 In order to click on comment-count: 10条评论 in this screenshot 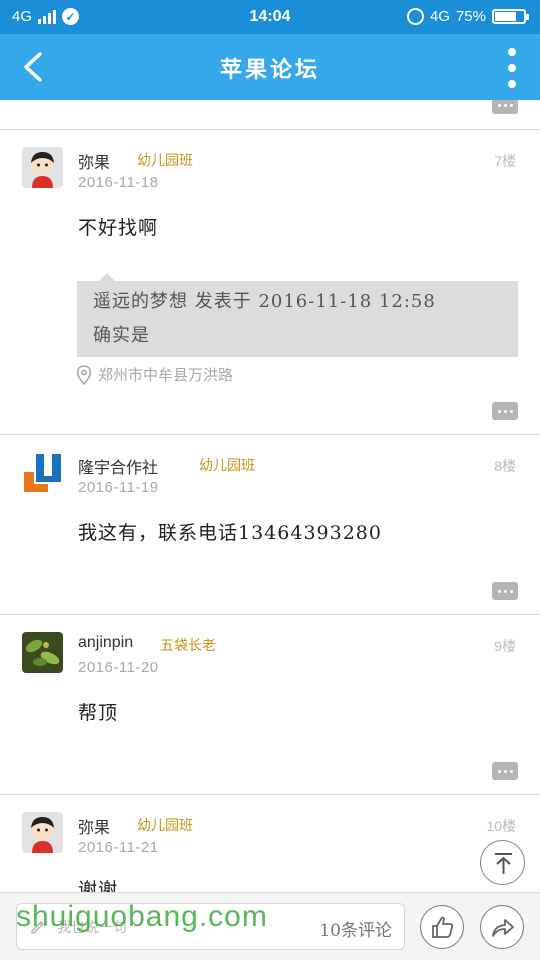, I will do `click(355, 928)`.